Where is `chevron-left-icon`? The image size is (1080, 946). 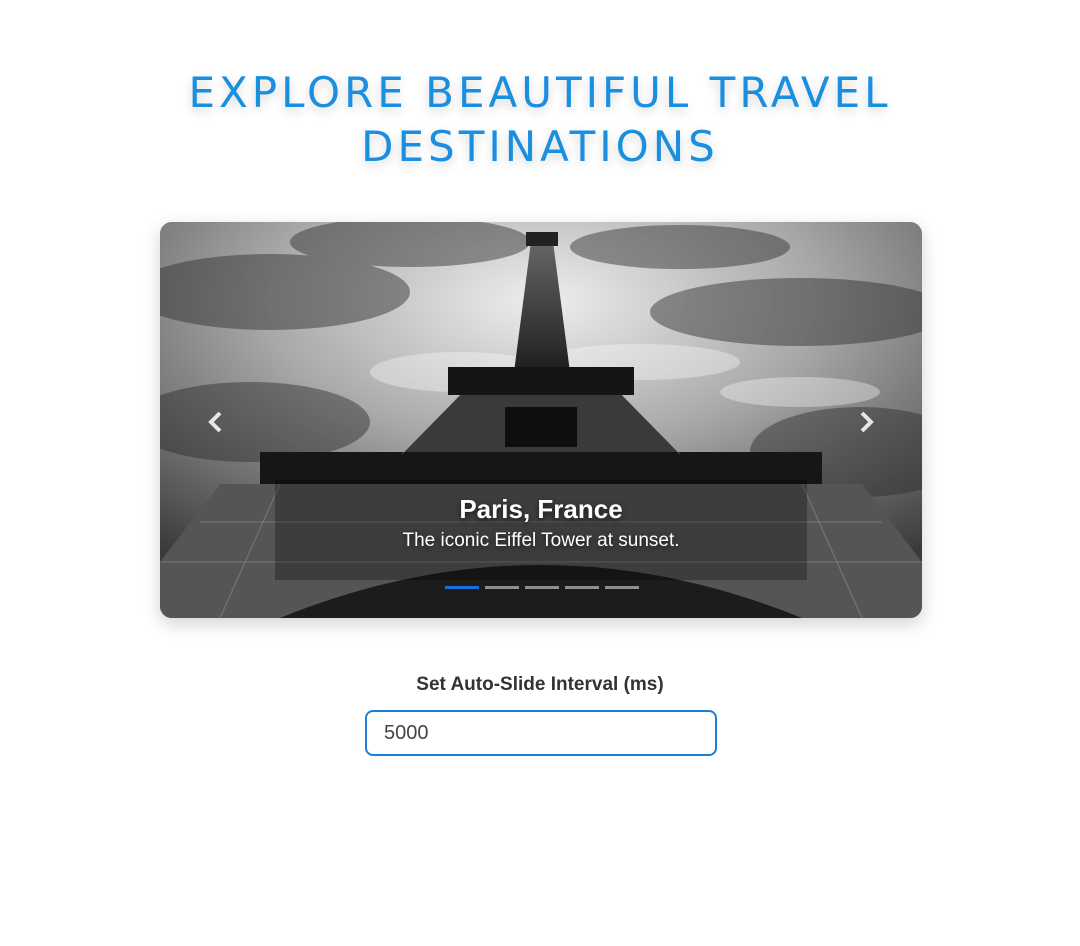 chevron-left-icon is located at coordinates (215, 422).